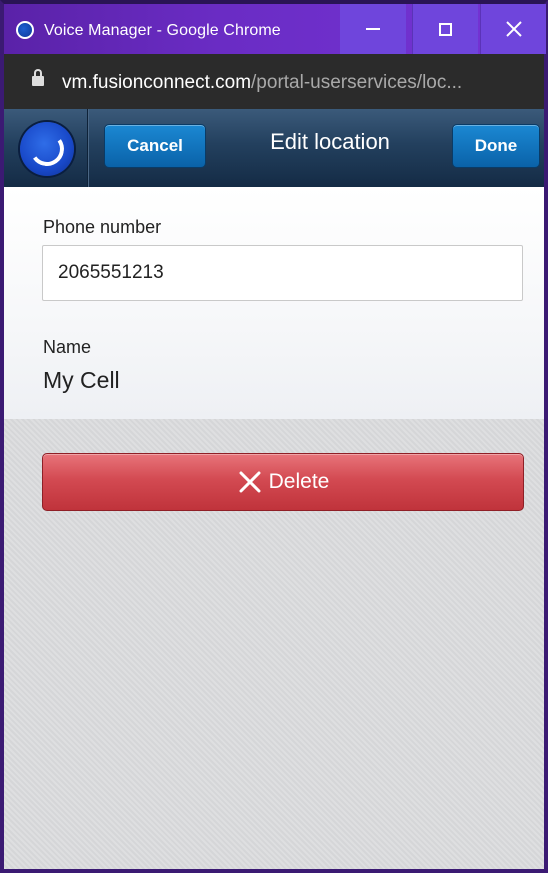  I want to click on delete-label: Delete, so click(299, 481).